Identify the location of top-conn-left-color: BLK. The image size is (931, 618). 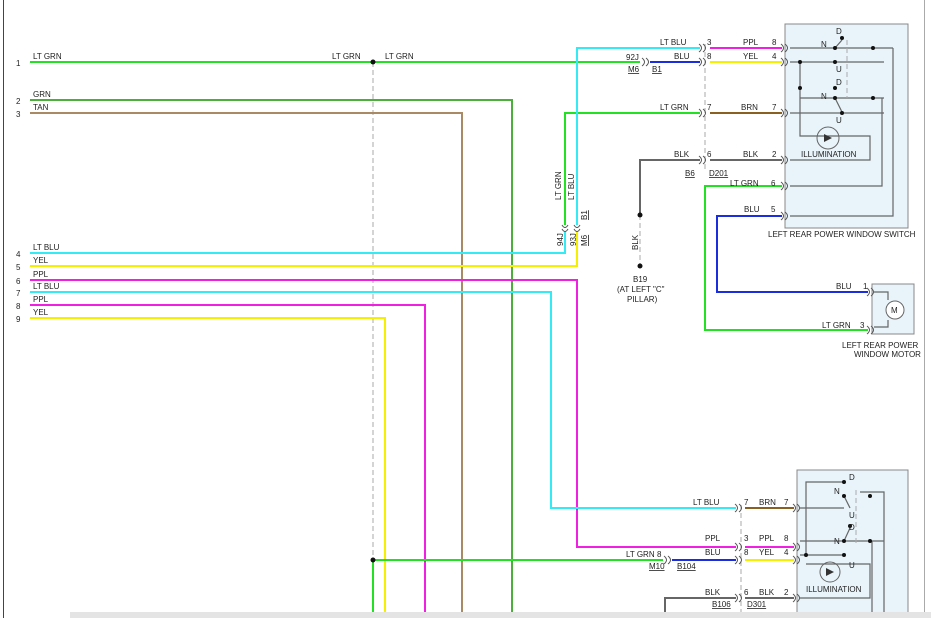
(682, 154).